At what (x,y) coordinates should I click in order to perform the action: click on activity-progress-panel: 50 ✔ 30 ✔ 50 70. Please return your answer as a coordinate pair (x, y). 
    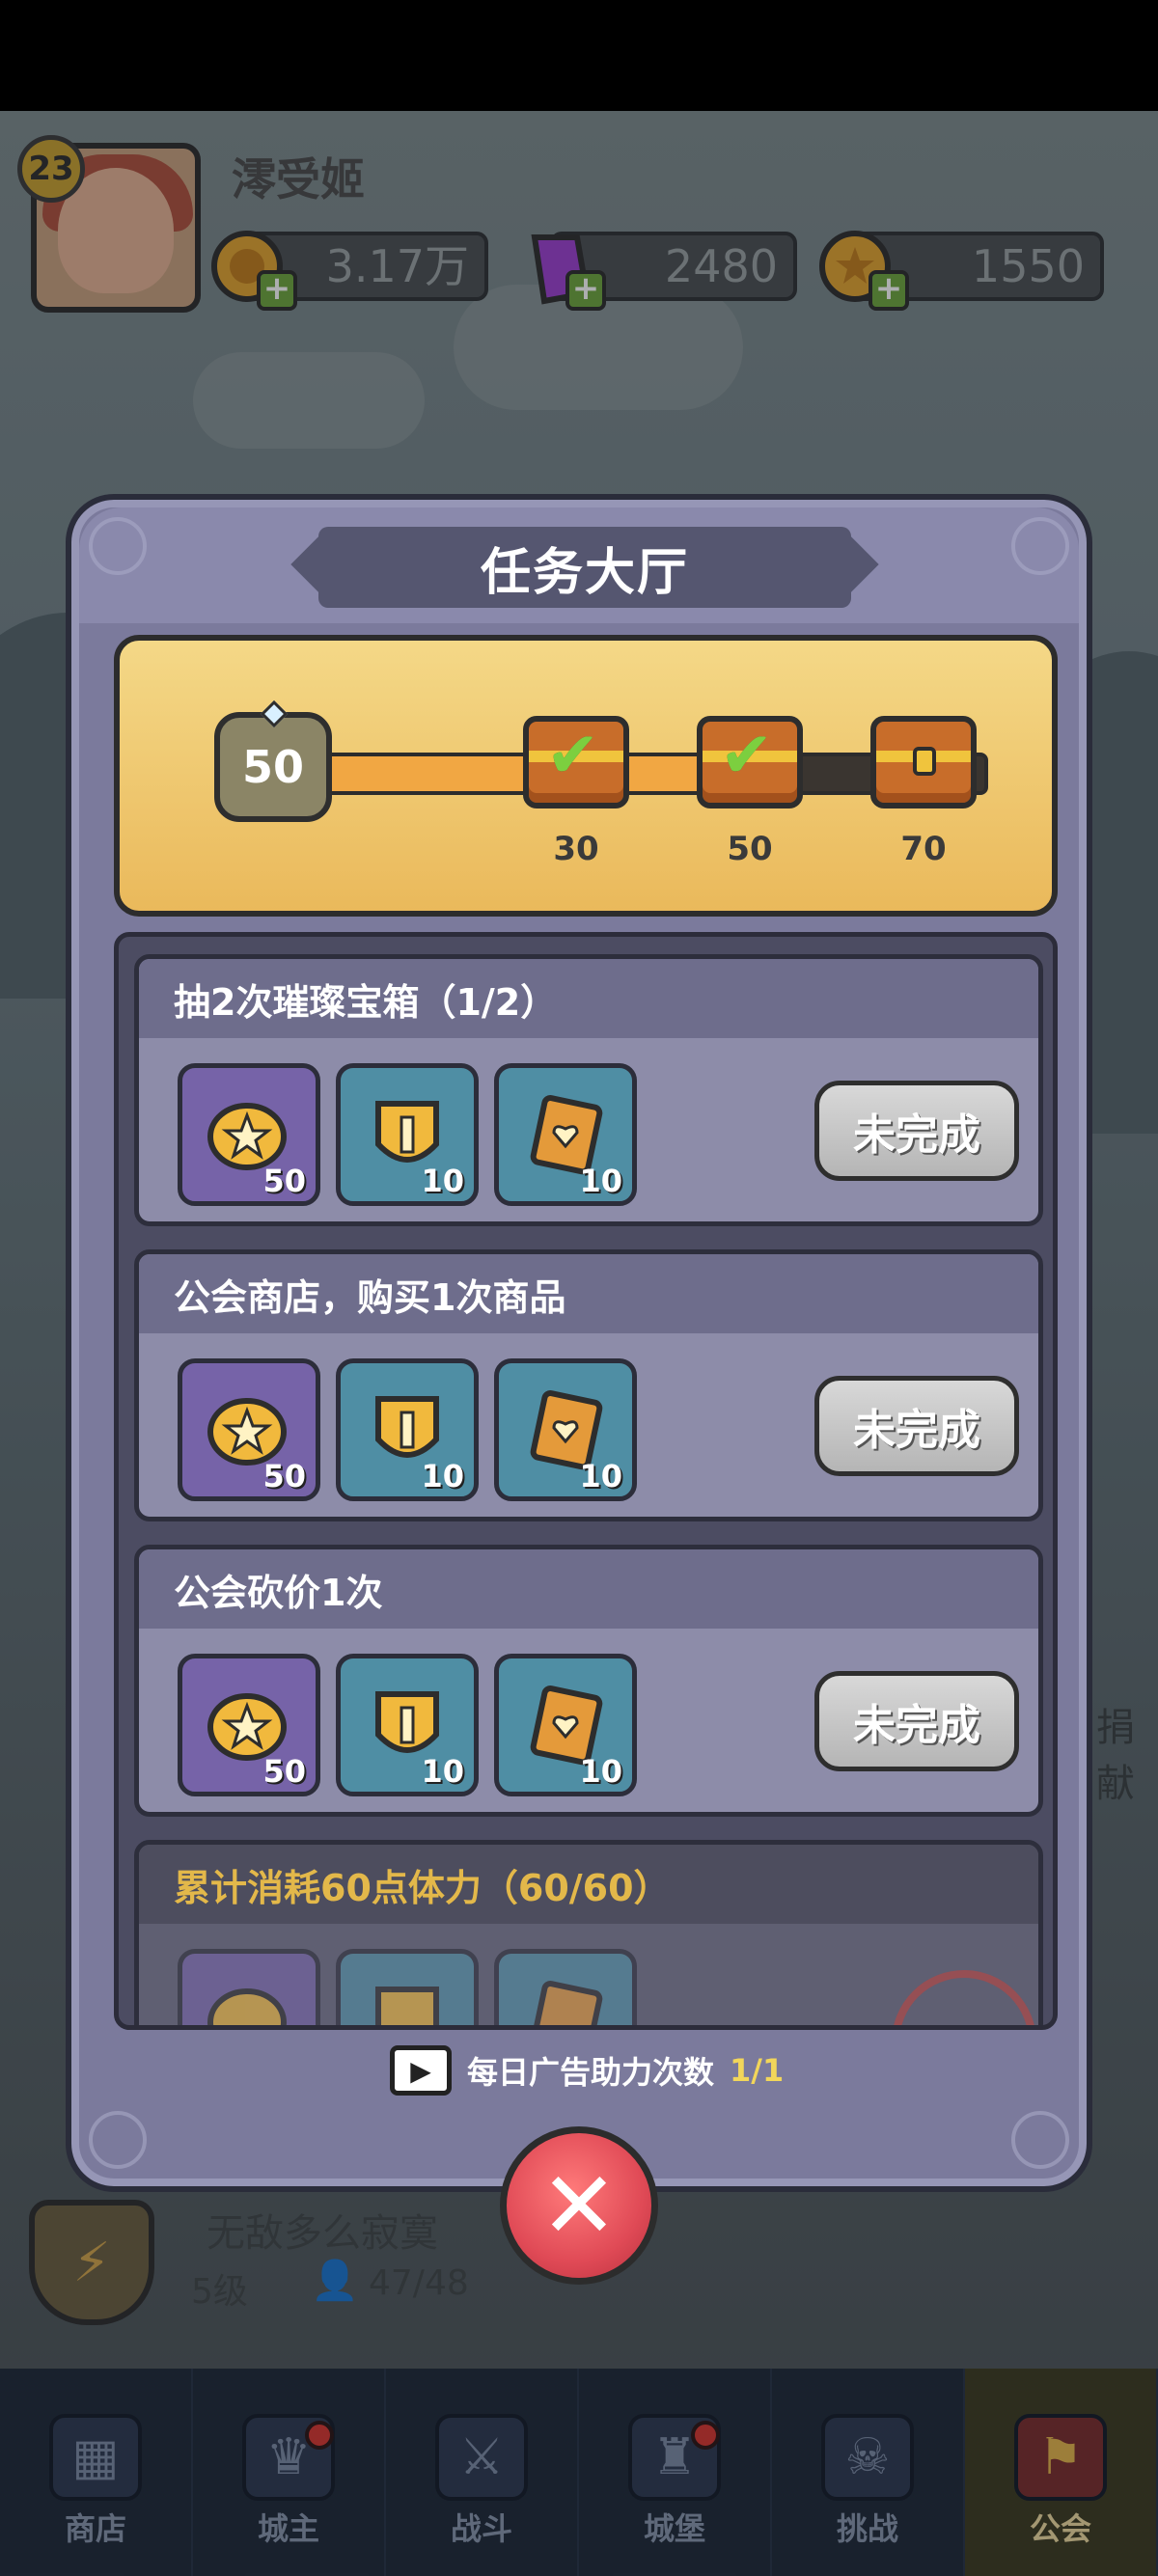
    Looking at the image, I should click on (586, 776).